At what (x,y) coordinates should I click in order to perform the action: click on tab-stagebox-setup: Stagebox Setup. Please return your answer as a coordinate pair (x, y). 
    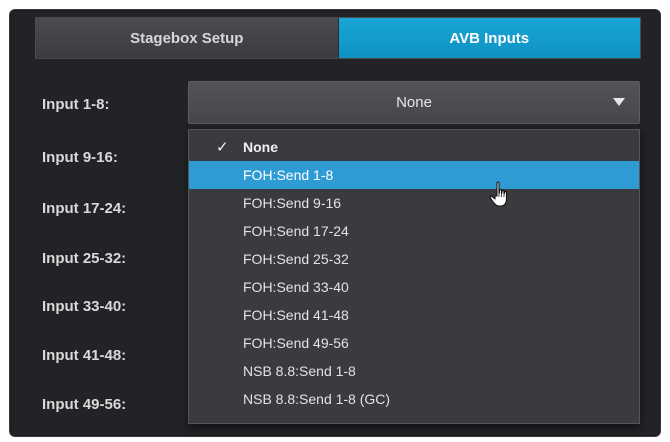
    Looking at the image, I should click on (187, 38).